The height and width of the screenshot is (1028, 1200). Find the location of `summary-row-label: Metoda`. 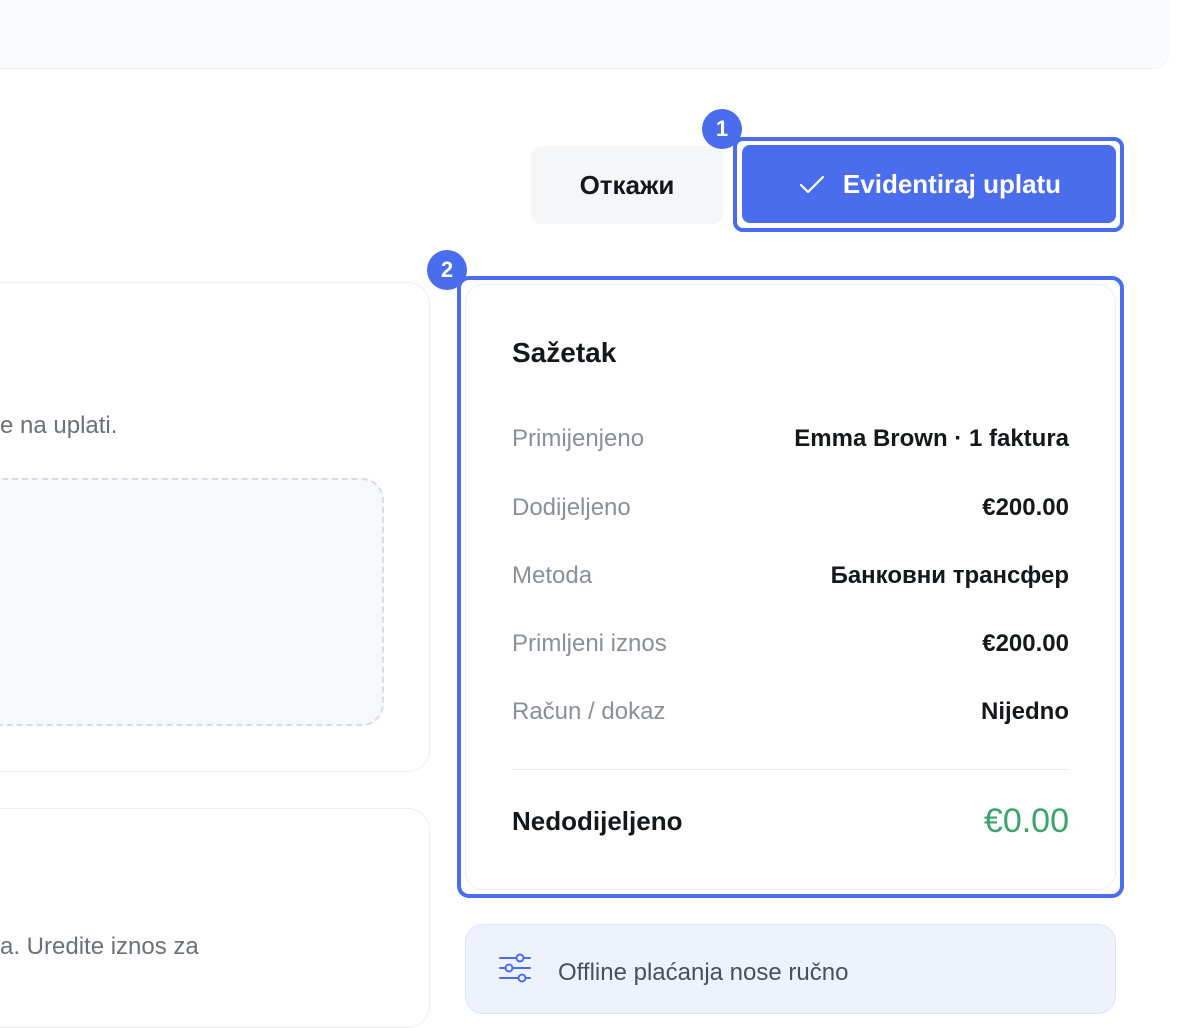

summary-row-label: Metoda is located at coordinates (552, 575).